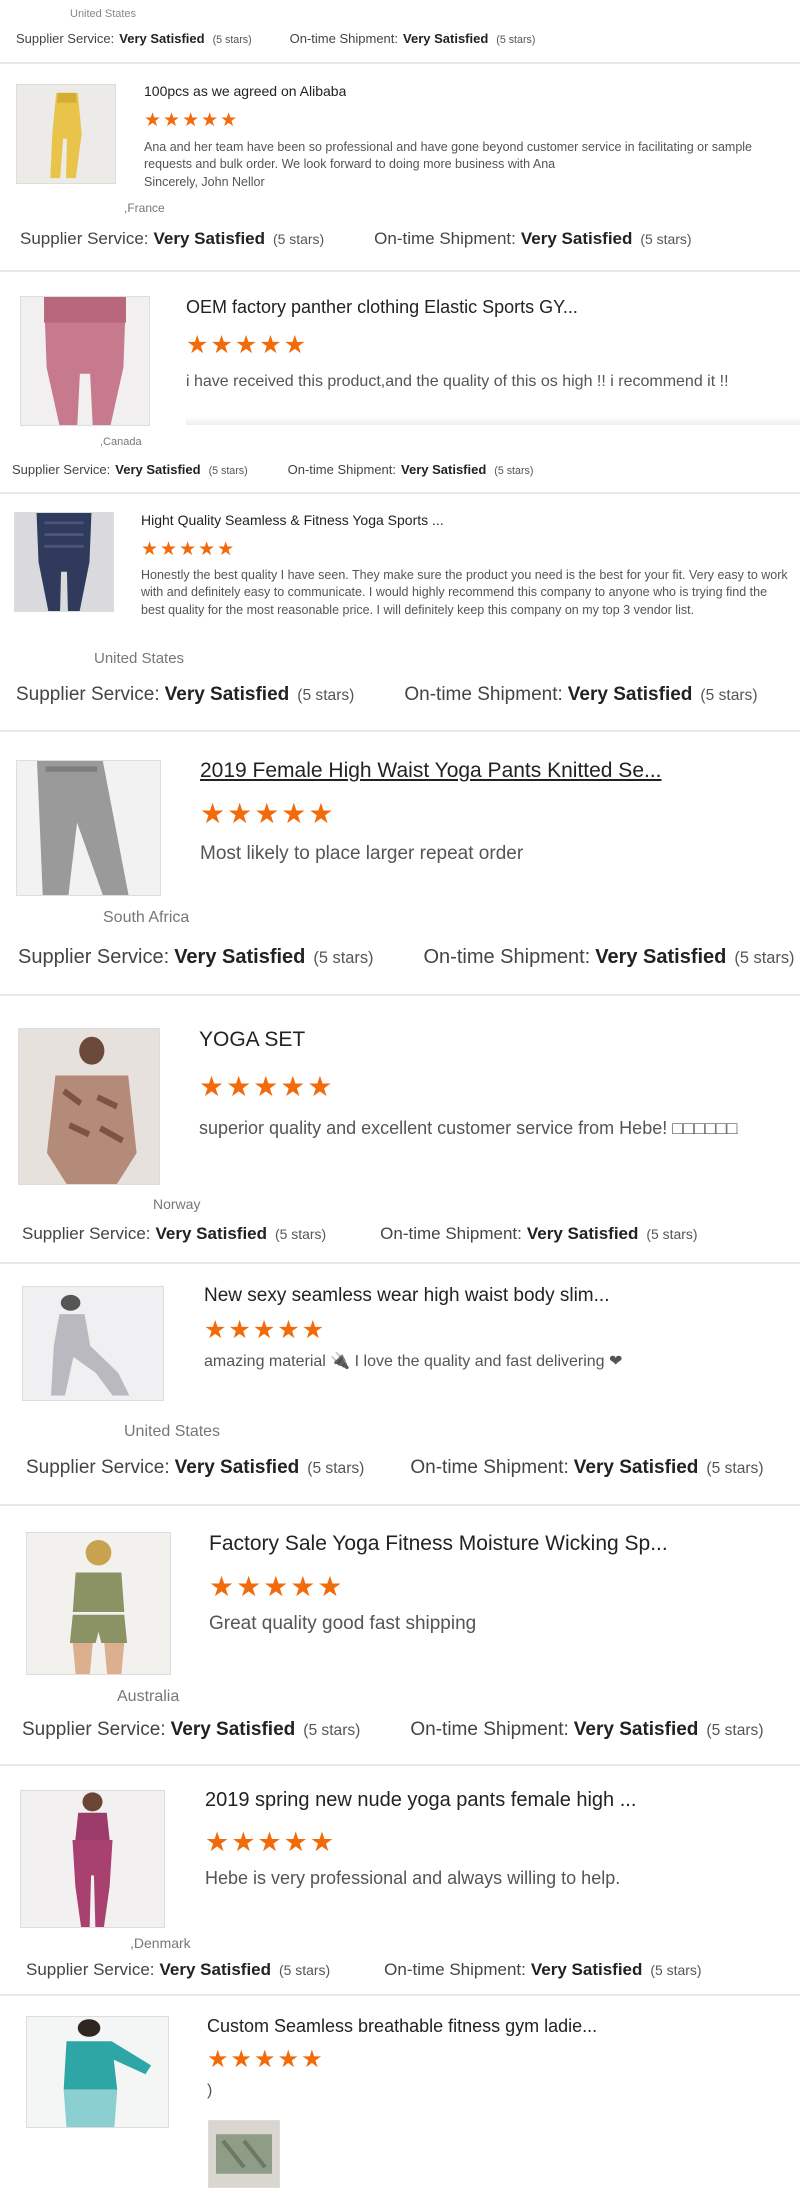  I want to click on review-title: 100pcs as we agreed on Alibaba, so click(245, 91).